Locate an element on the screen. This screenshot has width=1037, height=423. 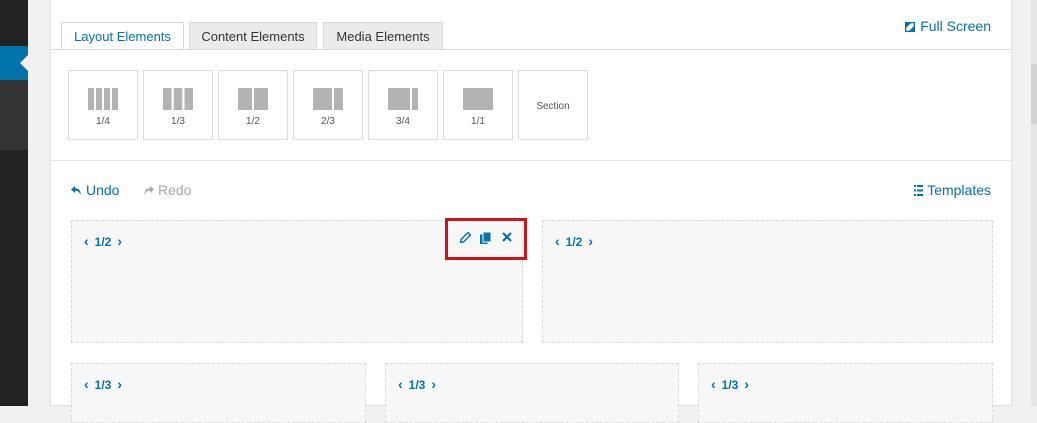
tab-layout-elements: Layout Elements is located at coordinates (122, 36).